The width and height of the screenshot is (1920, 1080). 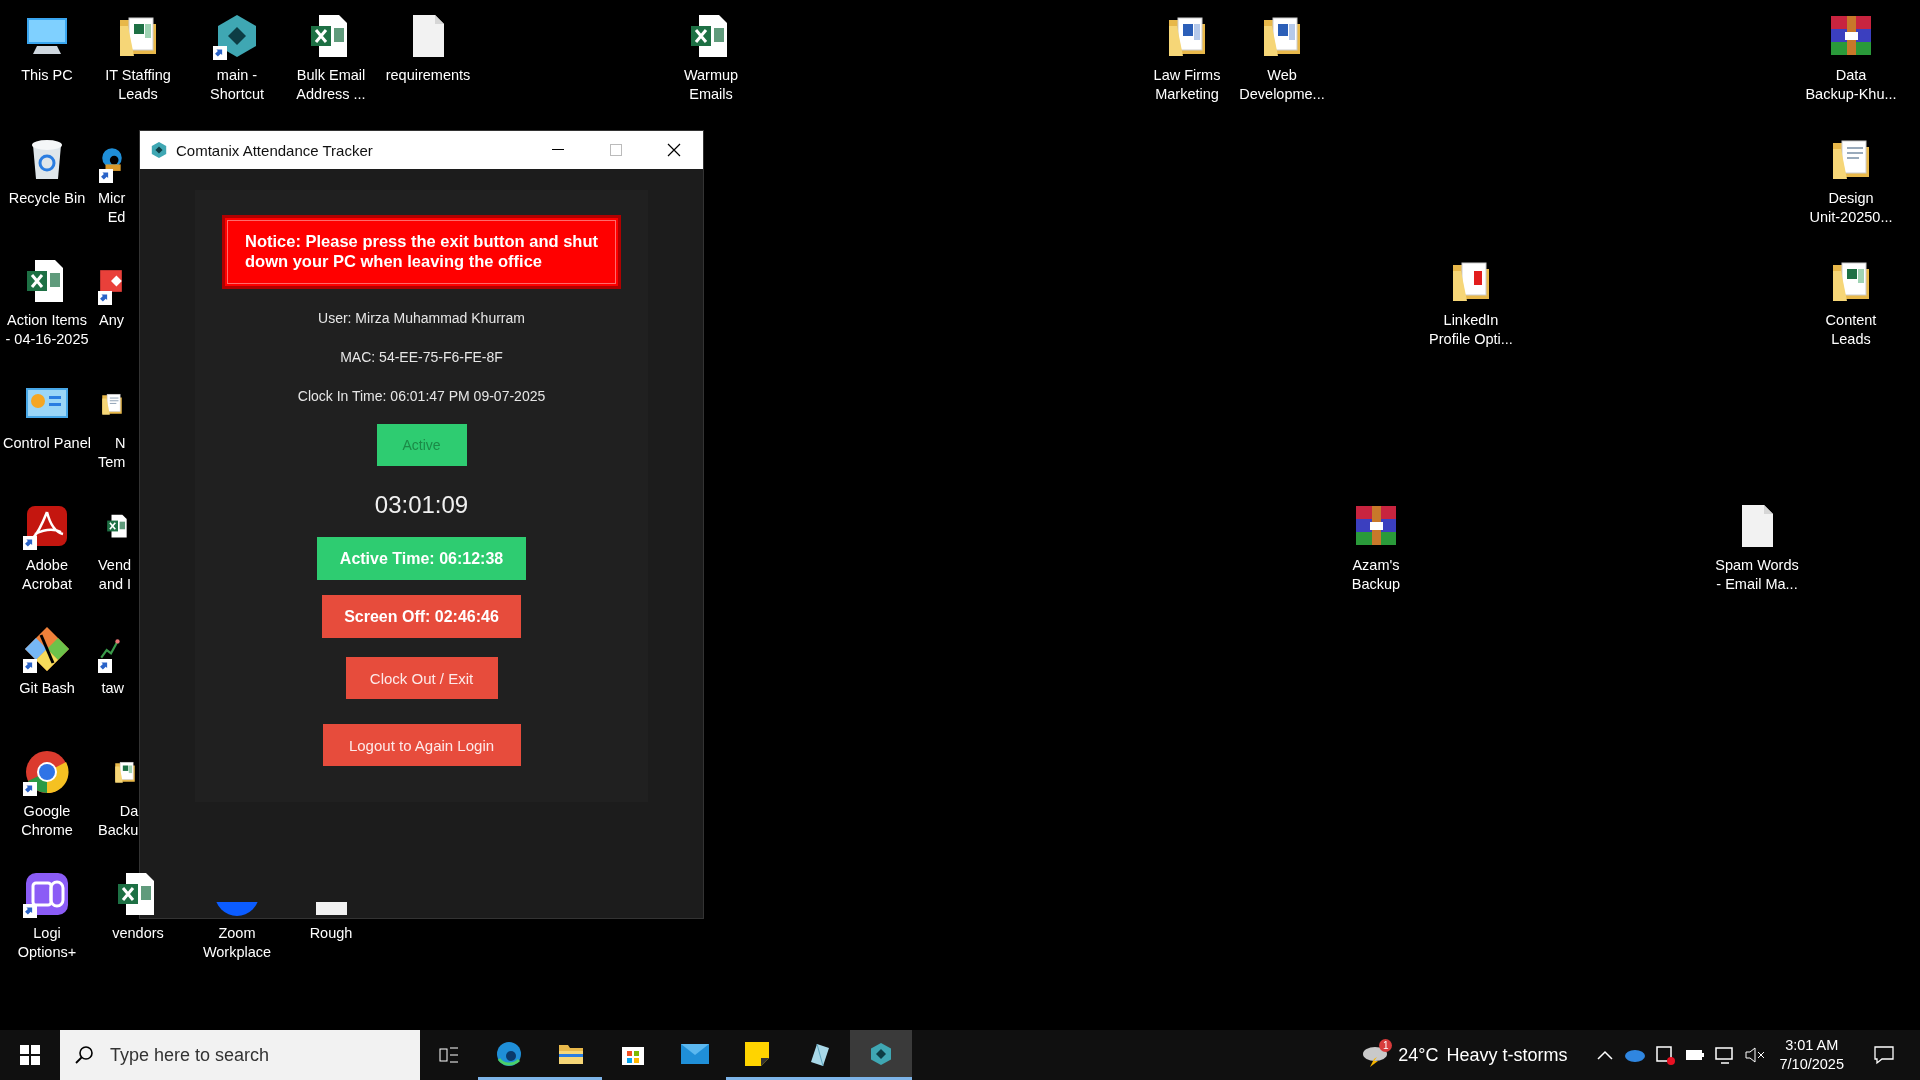 What do you see at coordinates (421, 319) in the screenshot?
I see `info-text: User: Mirza Muhammad Khurram` at bounding box center [421, 319].